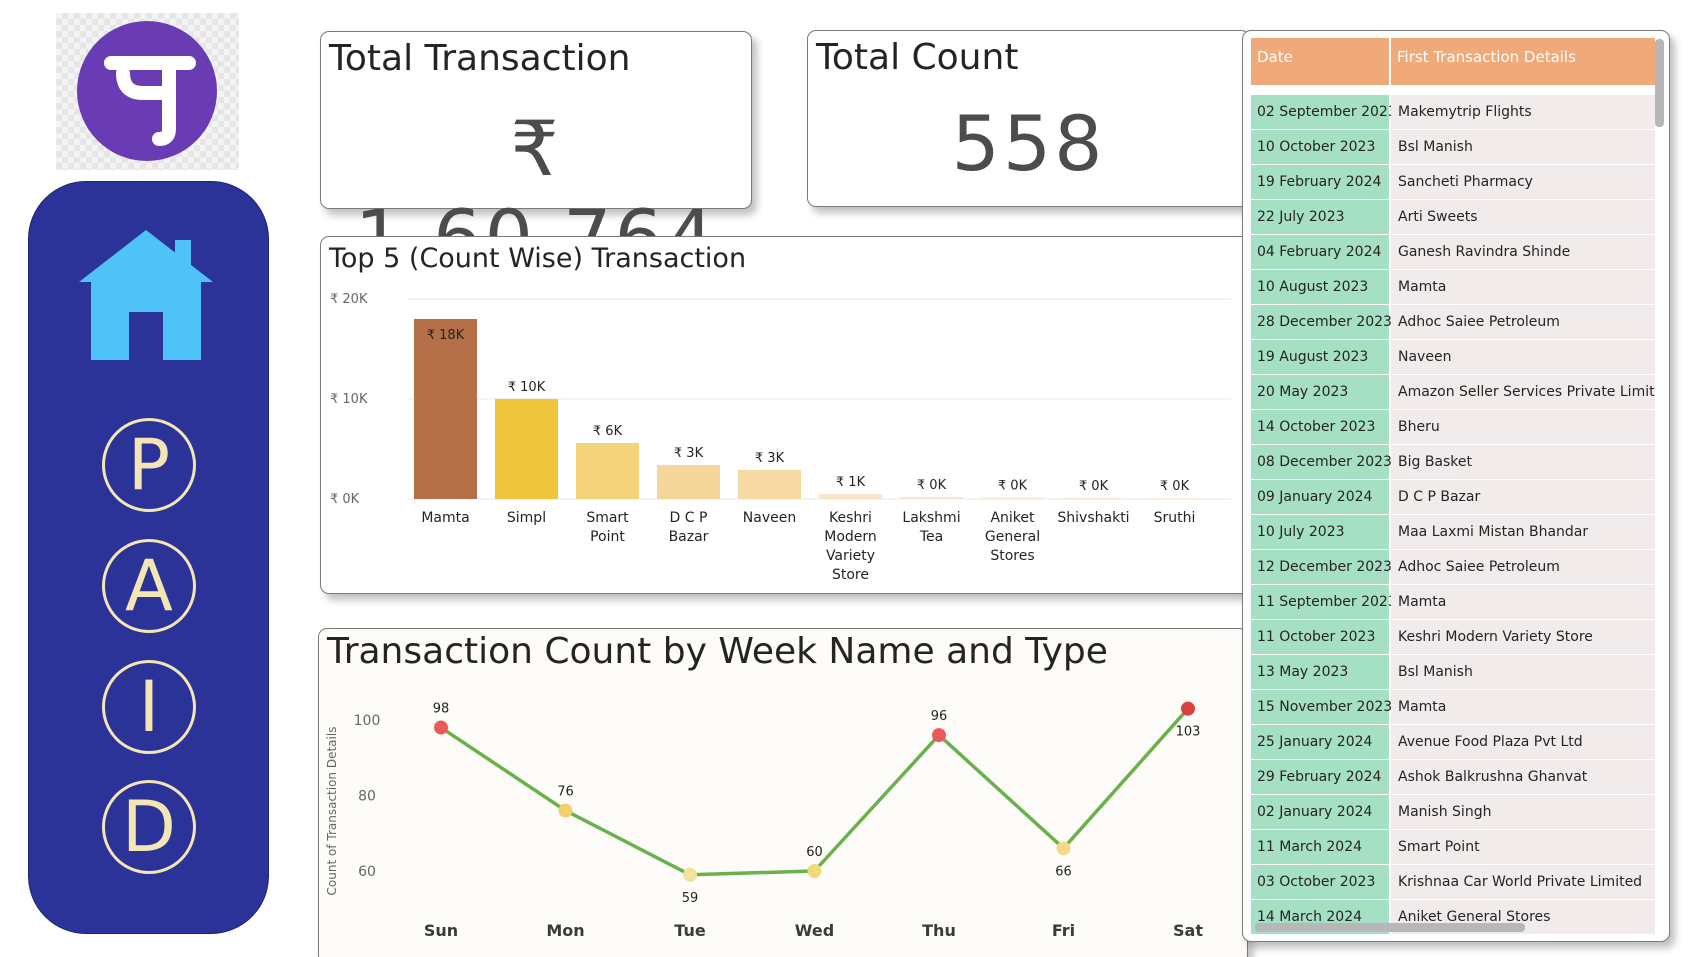 This screenshot has width=1690, height=957. What do you see at coordinates (1523, 497) in the screenshot?
I see `cell-details: D C P Bazar` at bounding box center [1523, 497].